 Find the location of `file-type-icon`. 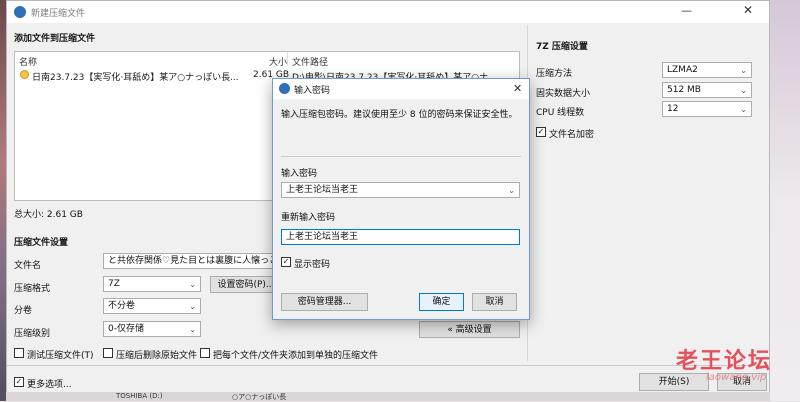

file-type-icon is located at coordinates (24, 74).